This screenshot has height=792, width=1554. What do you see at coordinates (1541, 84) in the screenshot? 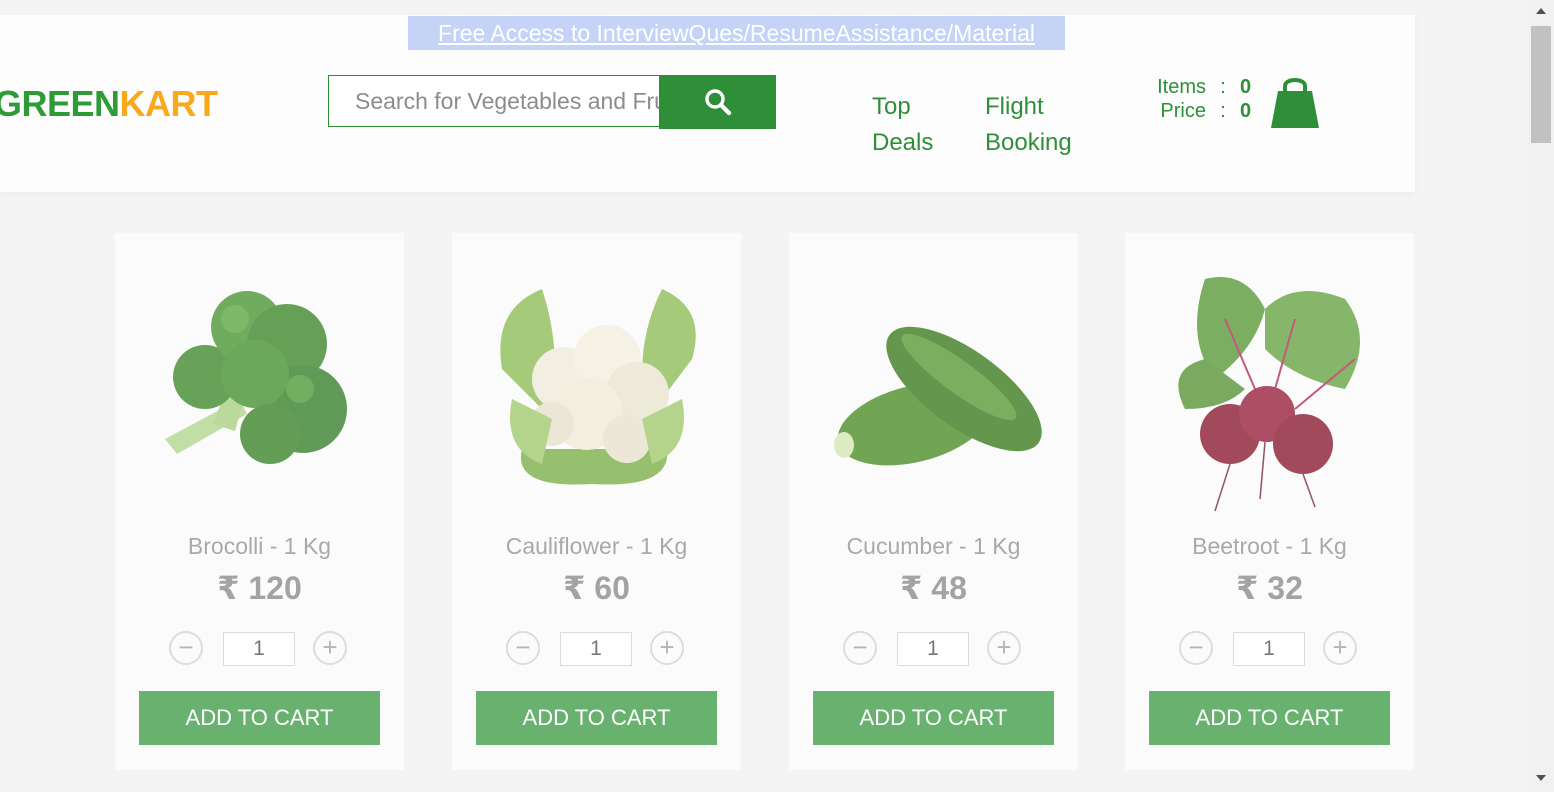
I see `scrollbar-thumb` at bounding box center [1541, 84].